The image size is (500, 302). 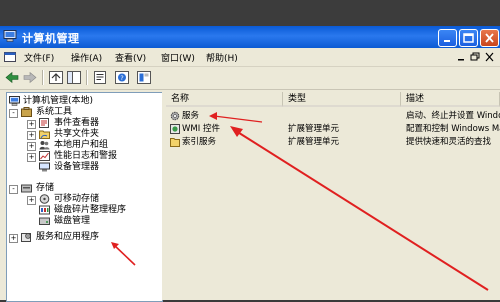 I want to click on list-item: WMI 控件 扩展管理单元 配置和控制 Windows Manage, so click(x=333, y=129).